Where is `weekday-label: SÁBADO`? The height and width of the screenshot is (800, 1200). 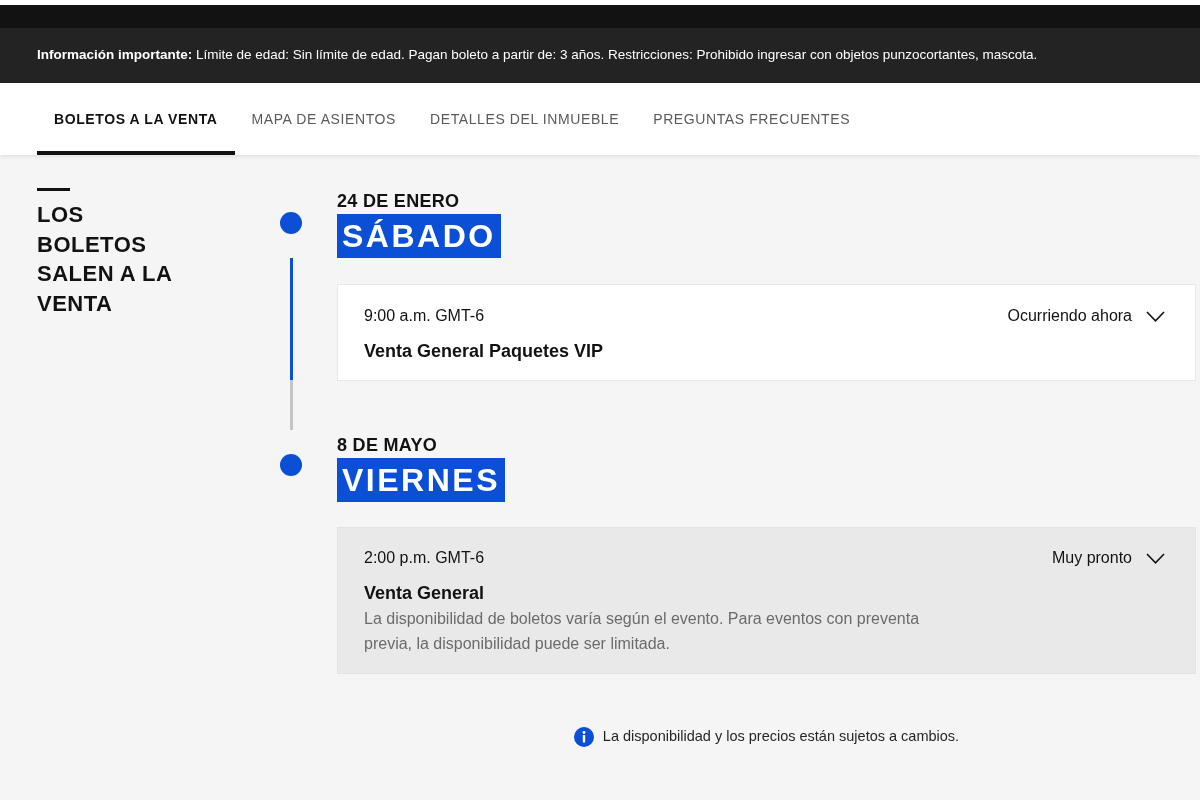 weekday-label: SÁBADO is located at coordinates (419, 236).